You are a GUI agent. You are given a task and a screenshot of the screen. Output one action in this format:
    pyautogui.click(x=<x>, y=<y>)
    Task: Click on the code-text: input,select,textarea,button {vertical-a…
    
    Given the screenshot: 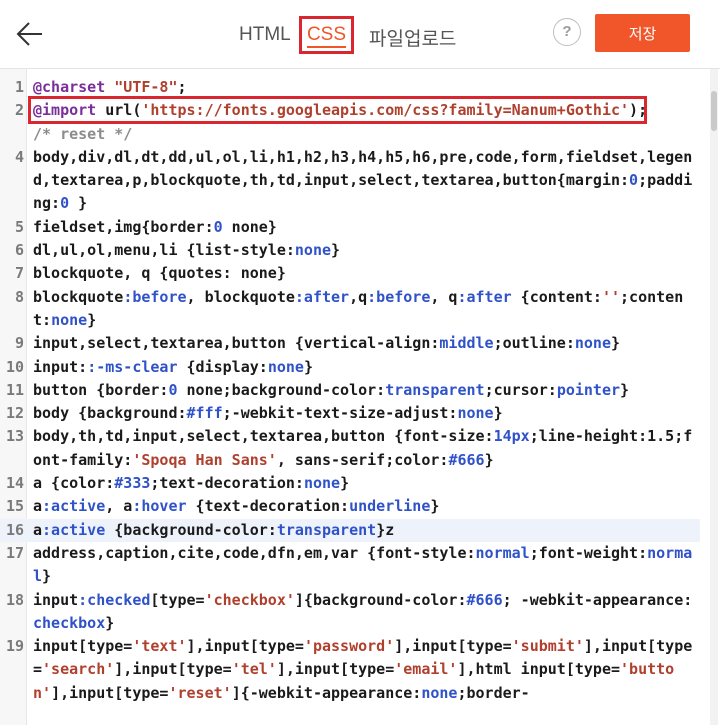 What is the action you would take?
    pyautogui.click(x=366, y=343)
    